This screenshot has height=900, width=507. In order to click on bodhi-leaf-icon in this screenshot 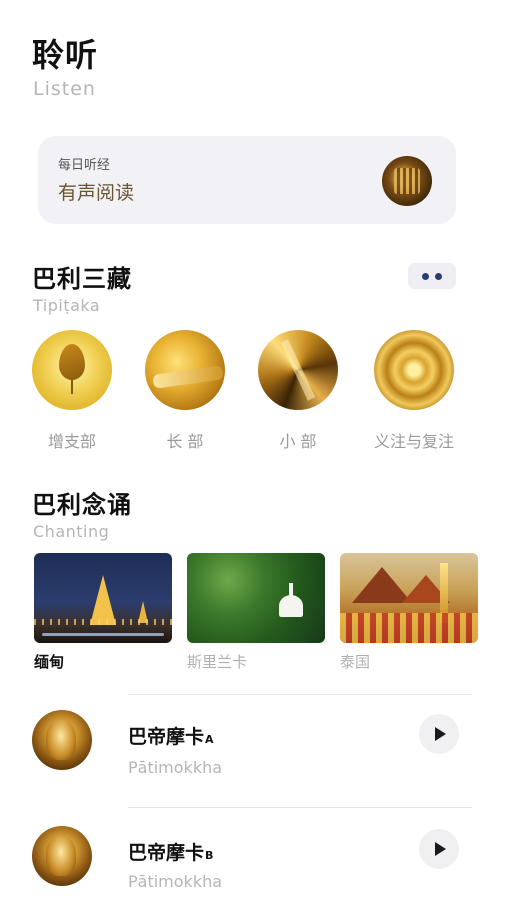, I will do `click(72, 370)`.